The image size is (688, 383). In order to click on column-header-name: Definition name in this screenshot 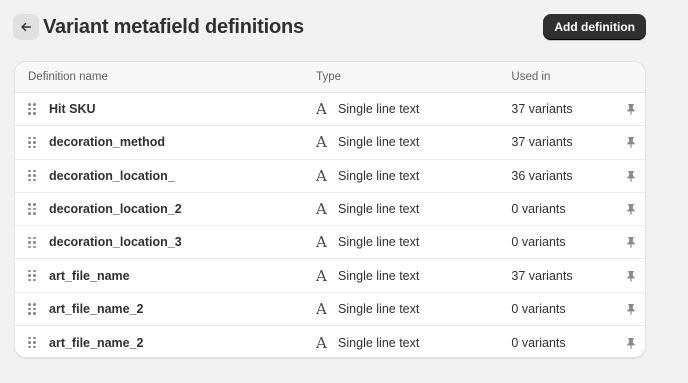, I will do `click(68, 77)`.